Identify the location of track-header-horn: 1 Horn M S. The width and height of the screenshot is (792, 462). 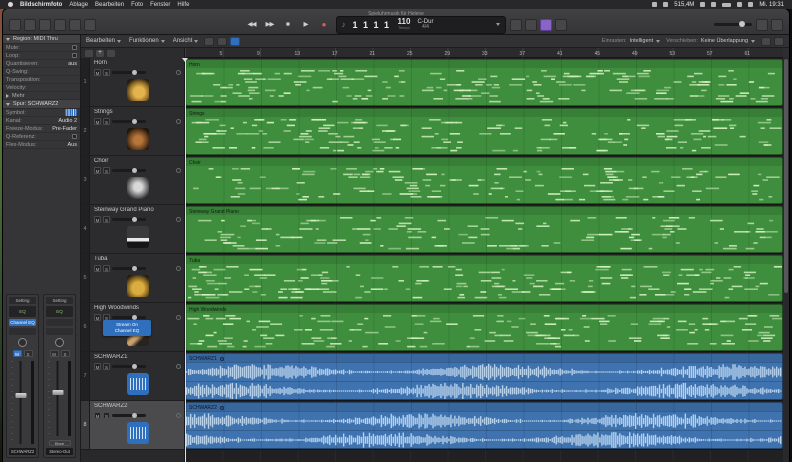
(132, 82).